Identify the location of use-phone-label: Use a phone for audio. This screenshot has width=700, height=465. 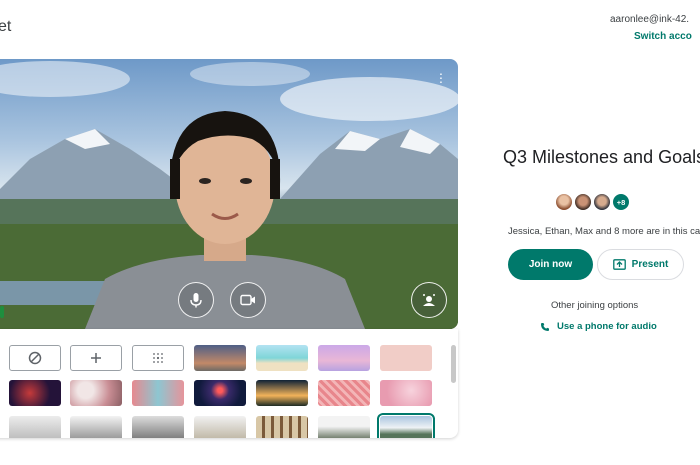
(607, 326).